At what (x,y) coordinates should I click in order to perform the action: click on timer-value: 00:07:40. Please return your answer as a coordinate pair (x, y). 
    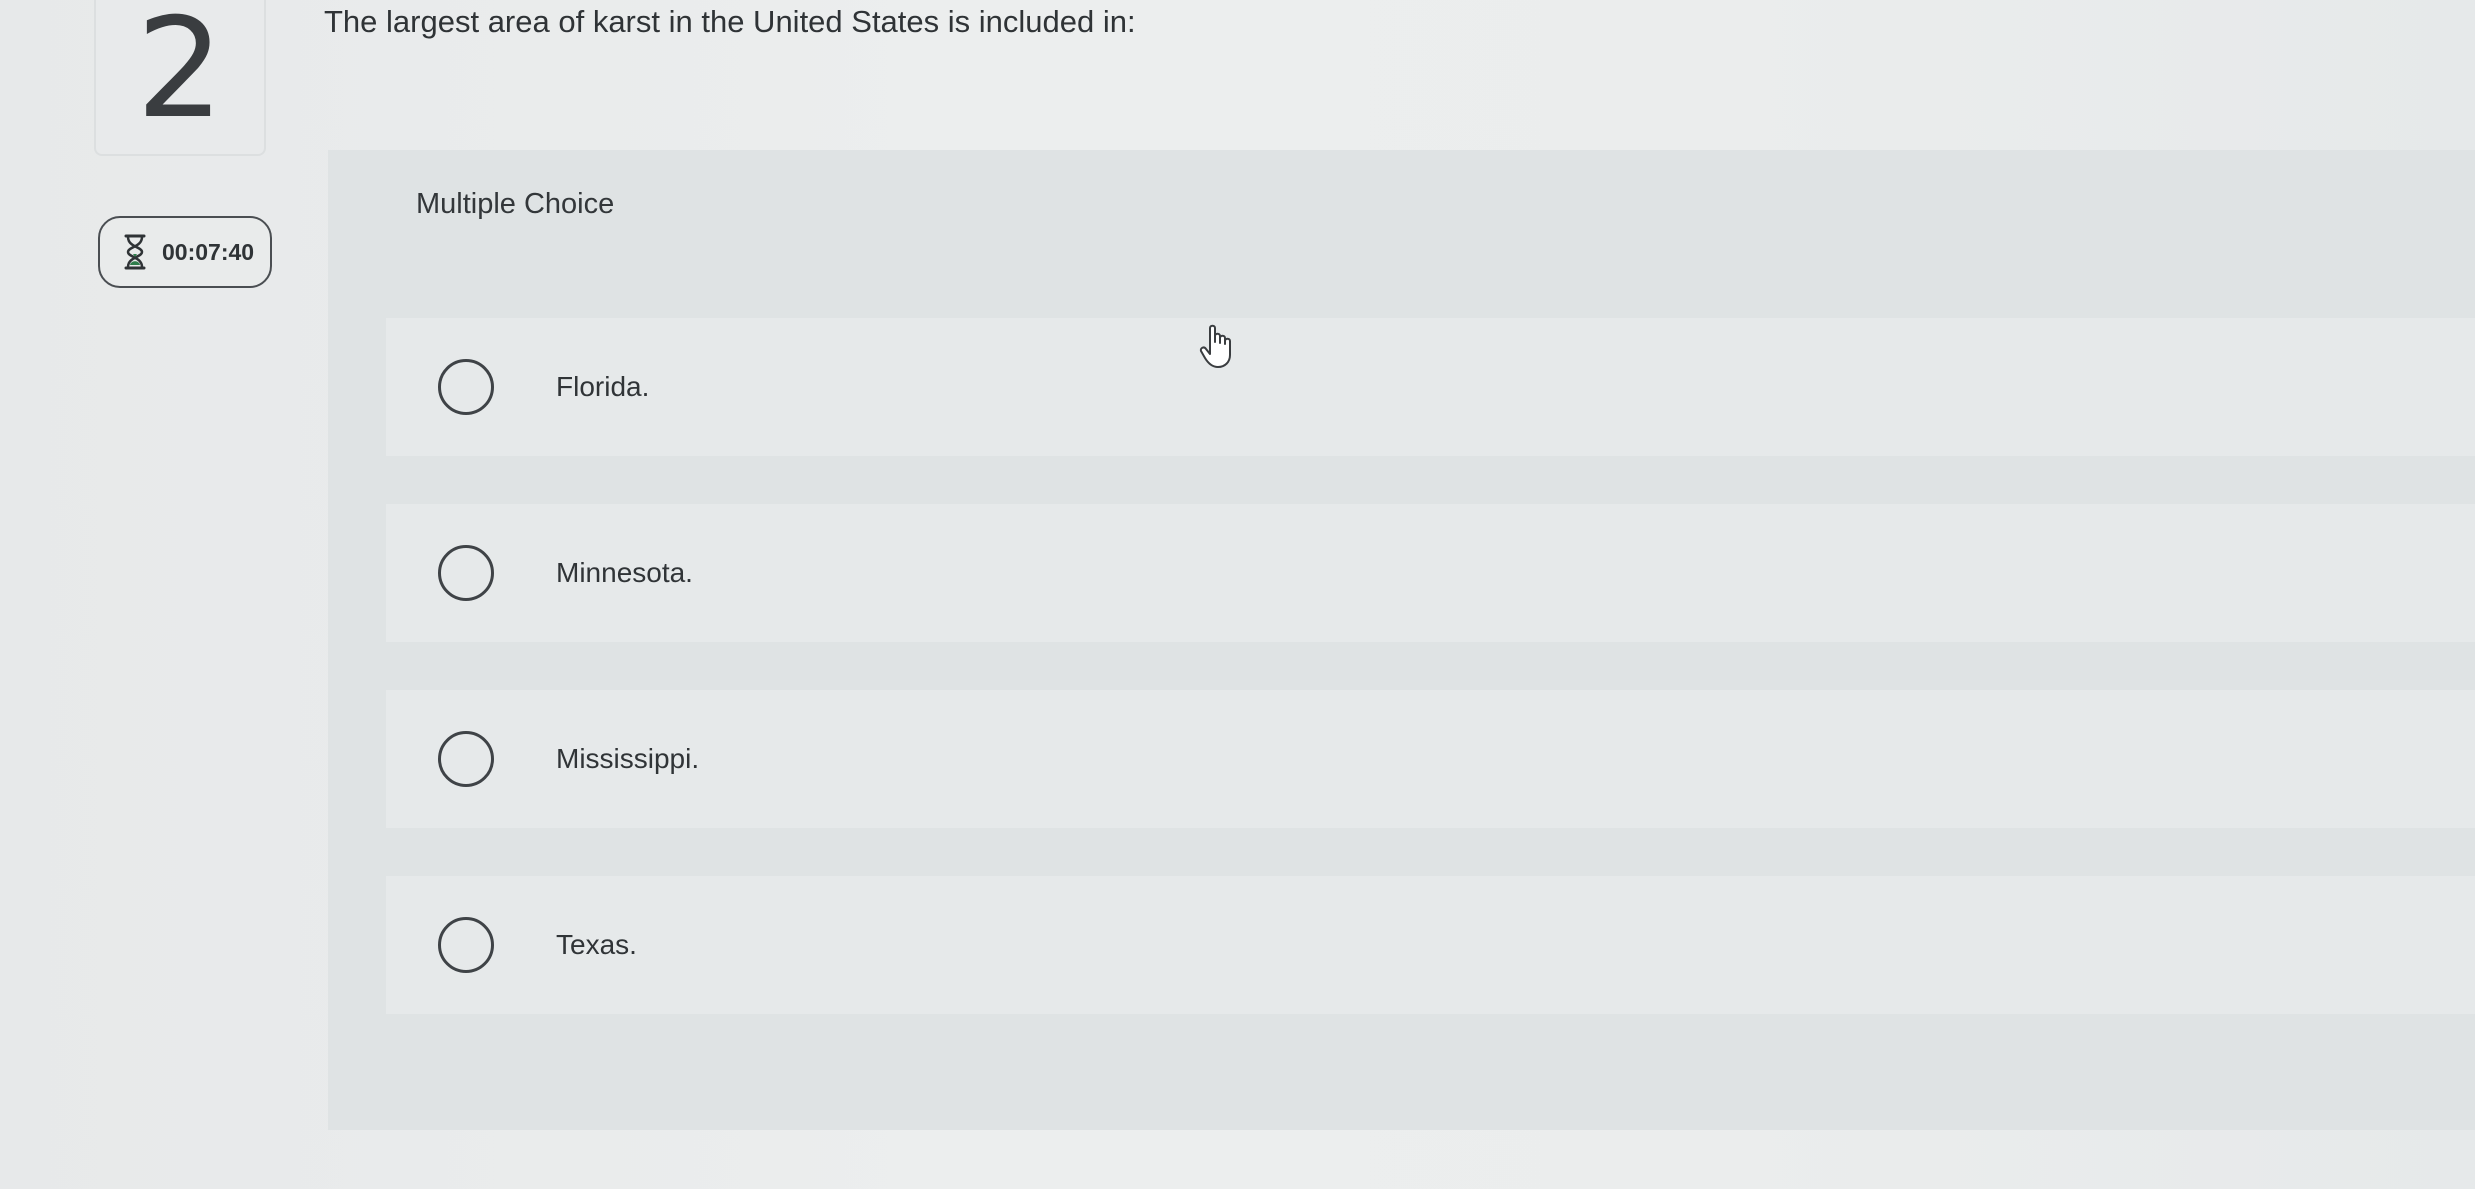
    Looking at the image, I should click on (208, 251).